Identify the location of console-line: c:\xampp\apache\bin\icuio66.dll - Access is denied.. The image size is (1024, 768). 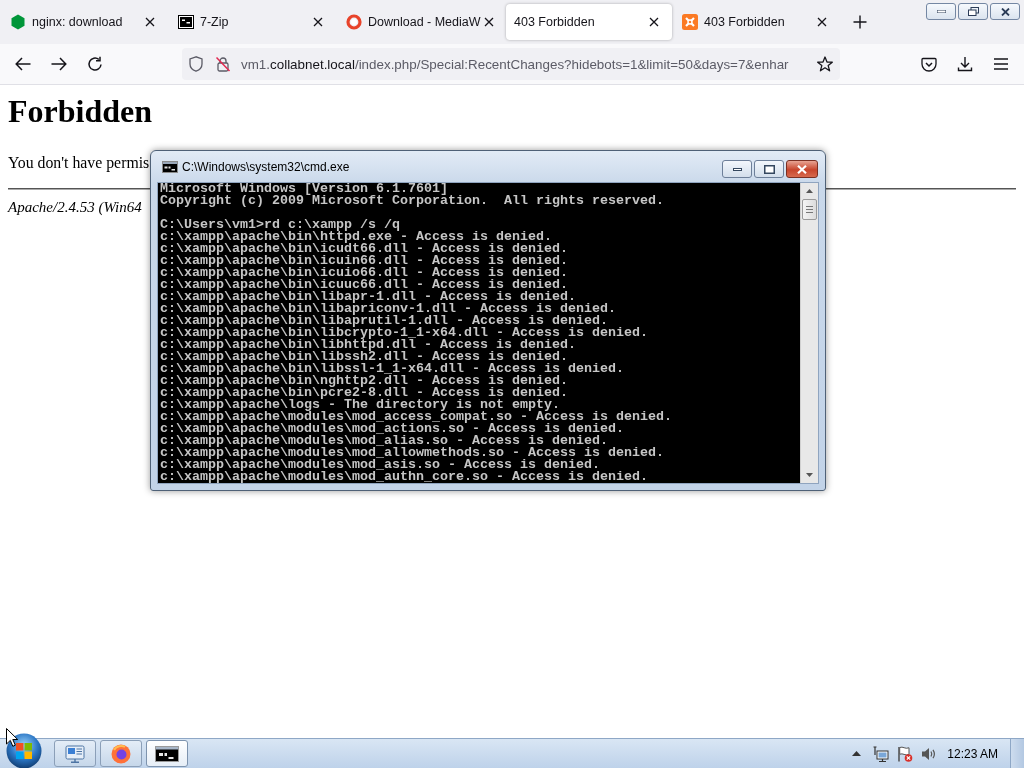
(364, 273).